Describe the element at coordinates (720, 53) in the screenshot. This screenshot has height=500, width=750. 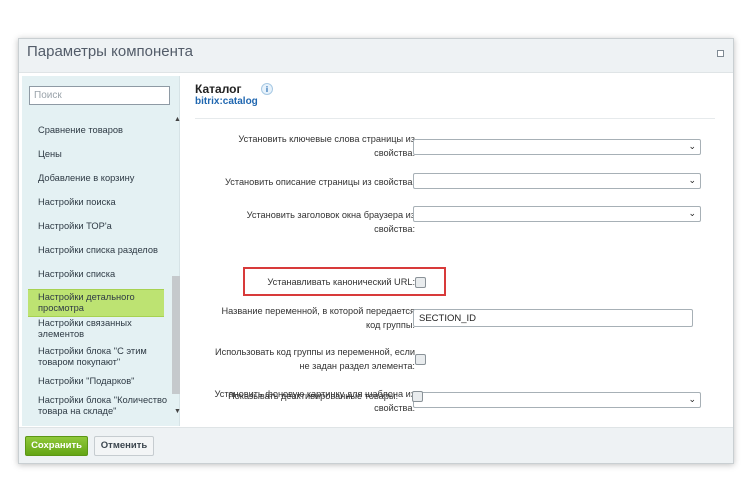
I see `maximize-icon` at that location.